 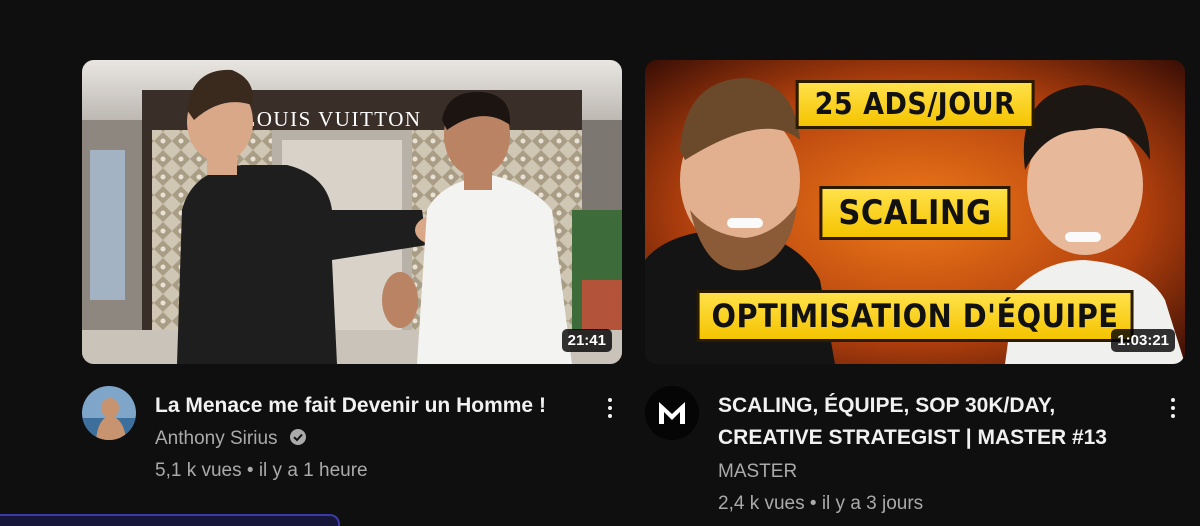 I want to click on video-stats-1: 5,1 k vues • il y a 1 heure, so click(x=261, y=470).